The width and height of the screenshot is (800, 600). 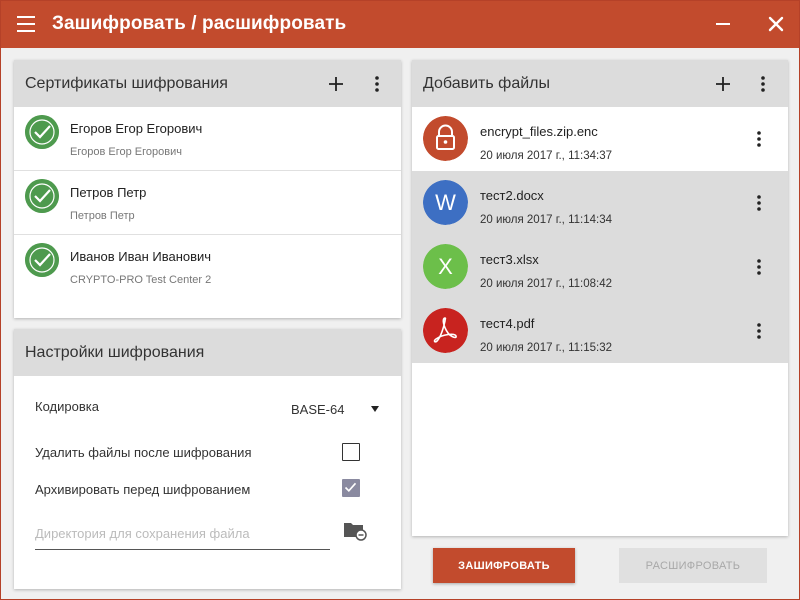 What do you see at coordinates (115, 352) in the screenshot?
I see `settings-title: Настройки шифрования` at bounding box center [115, 352].